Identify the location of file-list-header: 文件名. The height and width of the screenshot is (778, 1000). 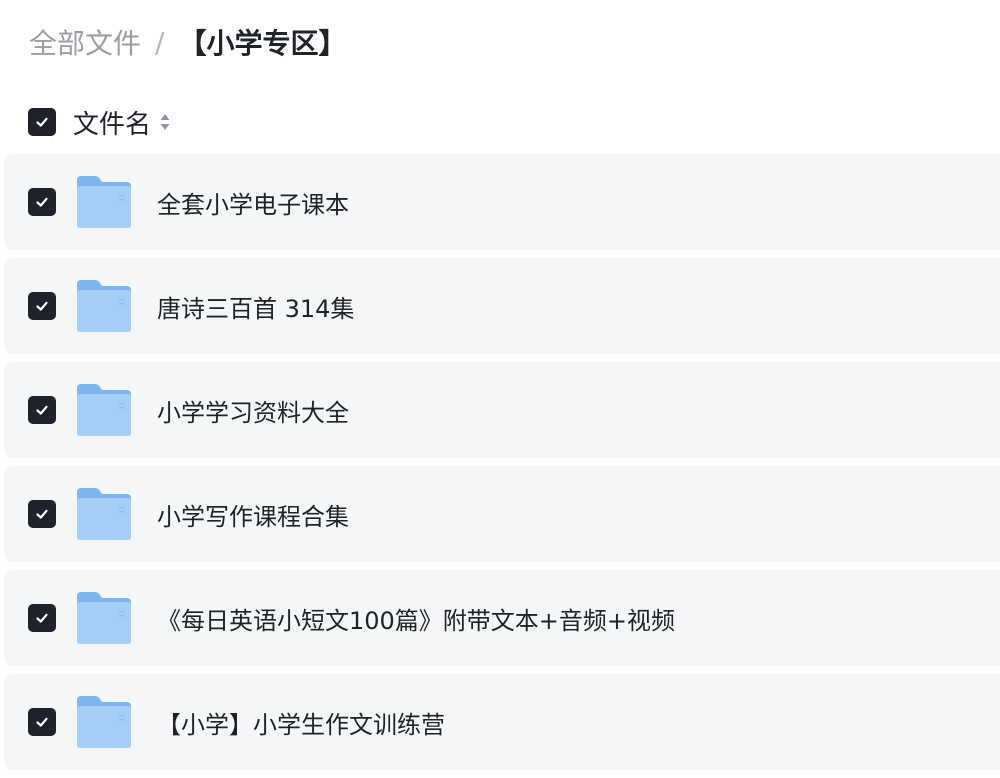
(99, 122).